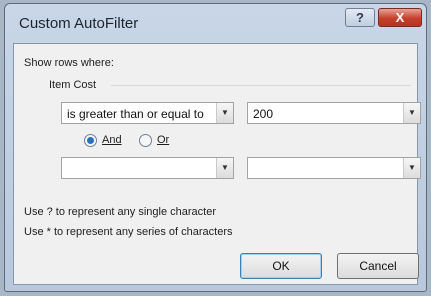  Describe the element at coordinates (135, 114) in the screenshot. I see `operator-1-value: is greater than or equal to` at that location.